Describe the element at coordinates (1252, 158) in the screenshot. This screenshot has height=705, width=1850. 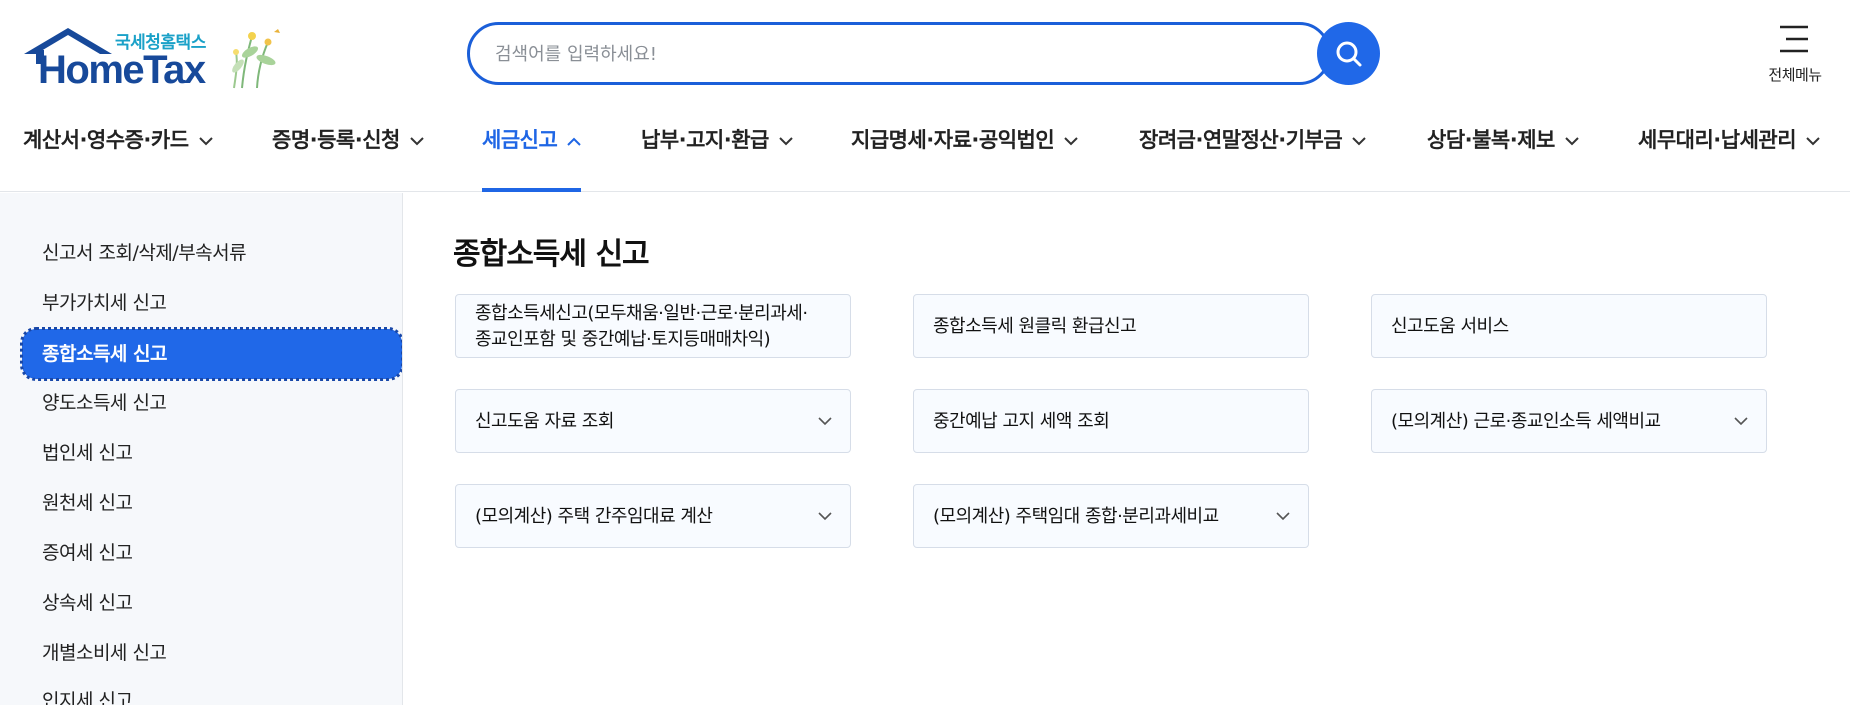
I see `nav-item-incentive: 장려금·연말정산·기부금` at that location.